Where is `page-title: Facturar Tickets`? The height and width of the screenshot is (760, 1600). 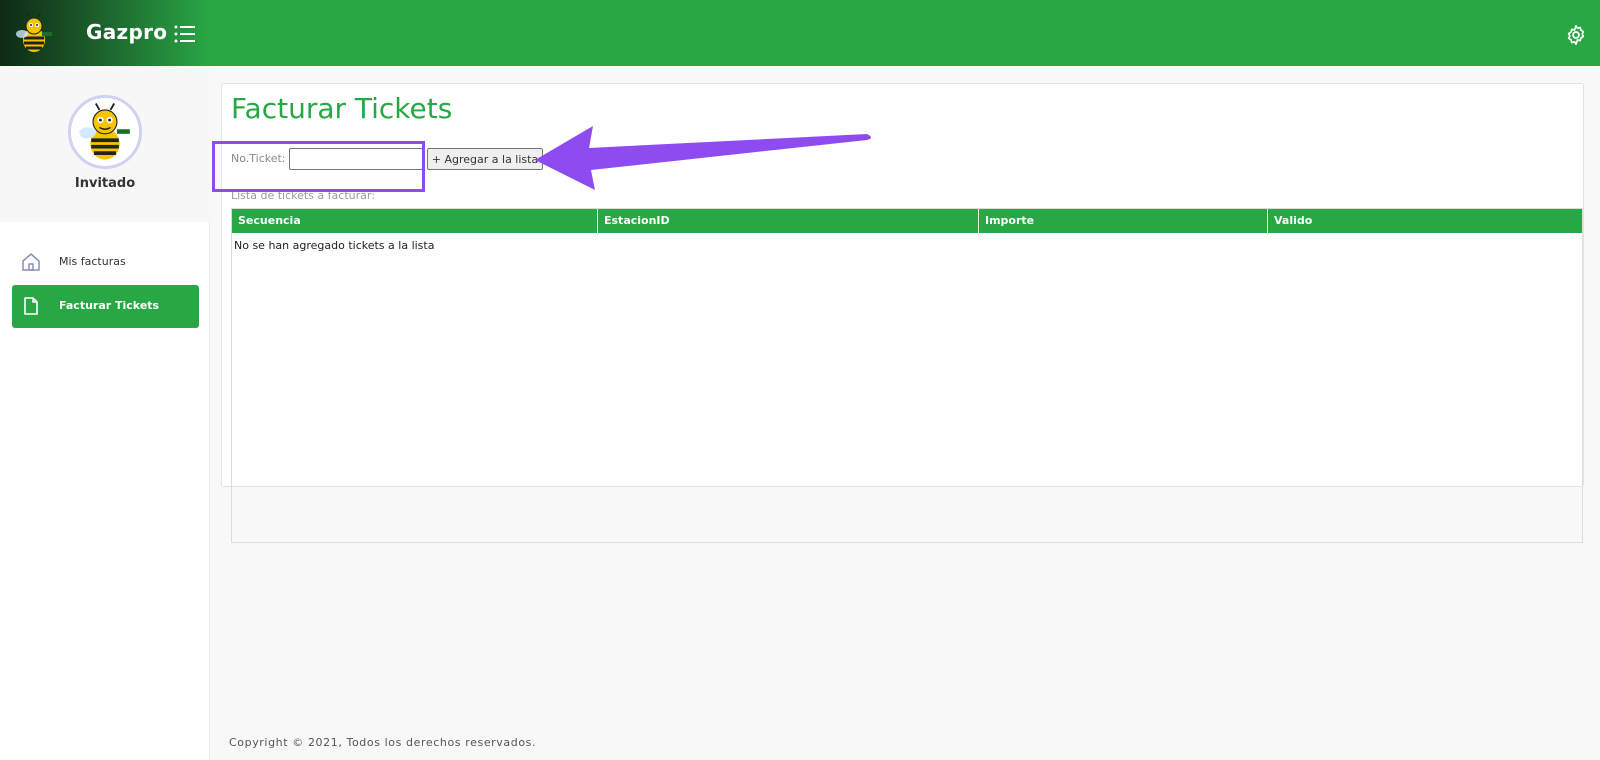 page-title: Facturar Tickets is located at coordinates (342, 108).